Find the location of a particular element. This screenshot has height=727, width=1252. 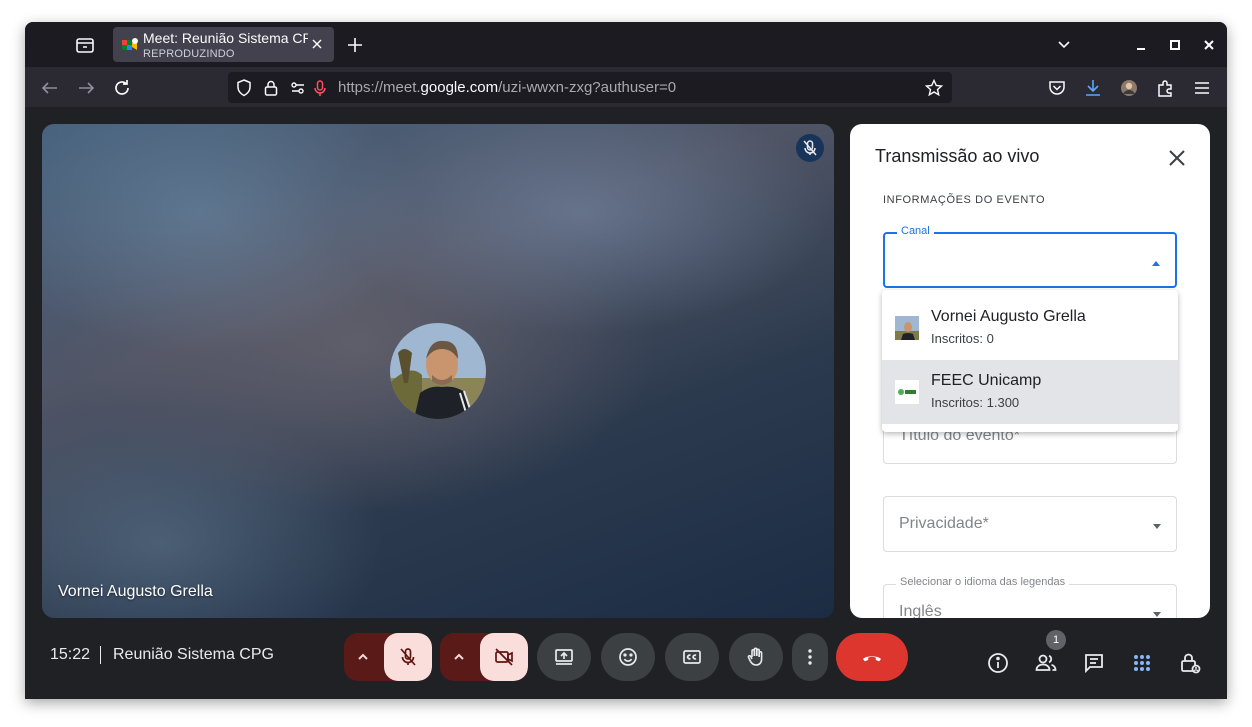

camera-control is located at coordinates (484, 657).